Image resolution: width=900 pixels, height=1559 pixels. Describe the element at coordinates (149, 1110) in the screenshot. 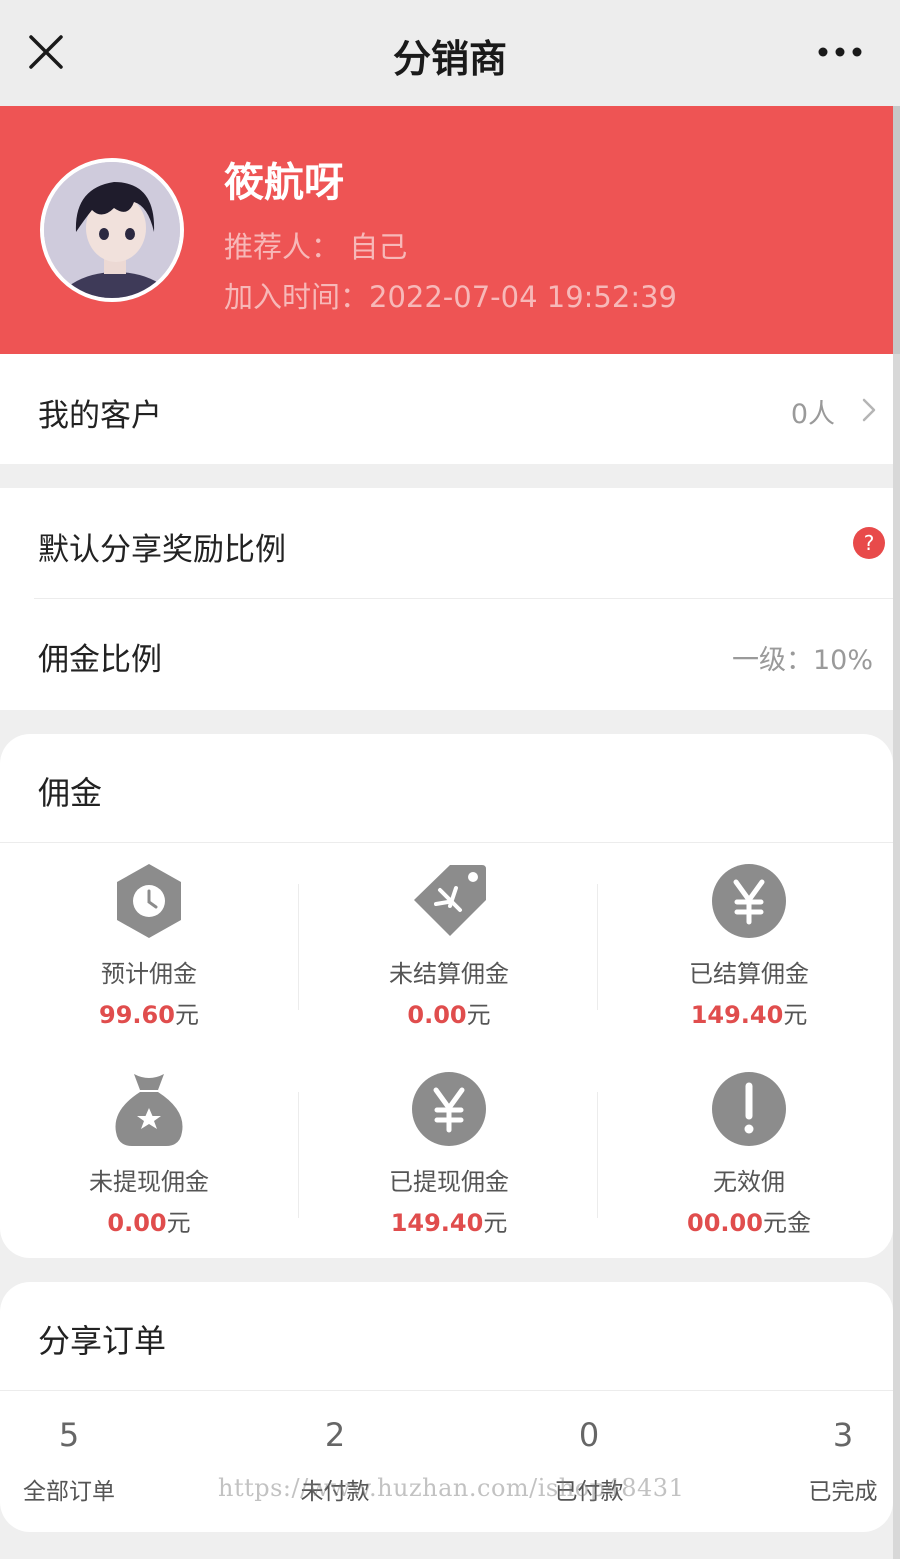

I see `money-bag-icon` at that location.